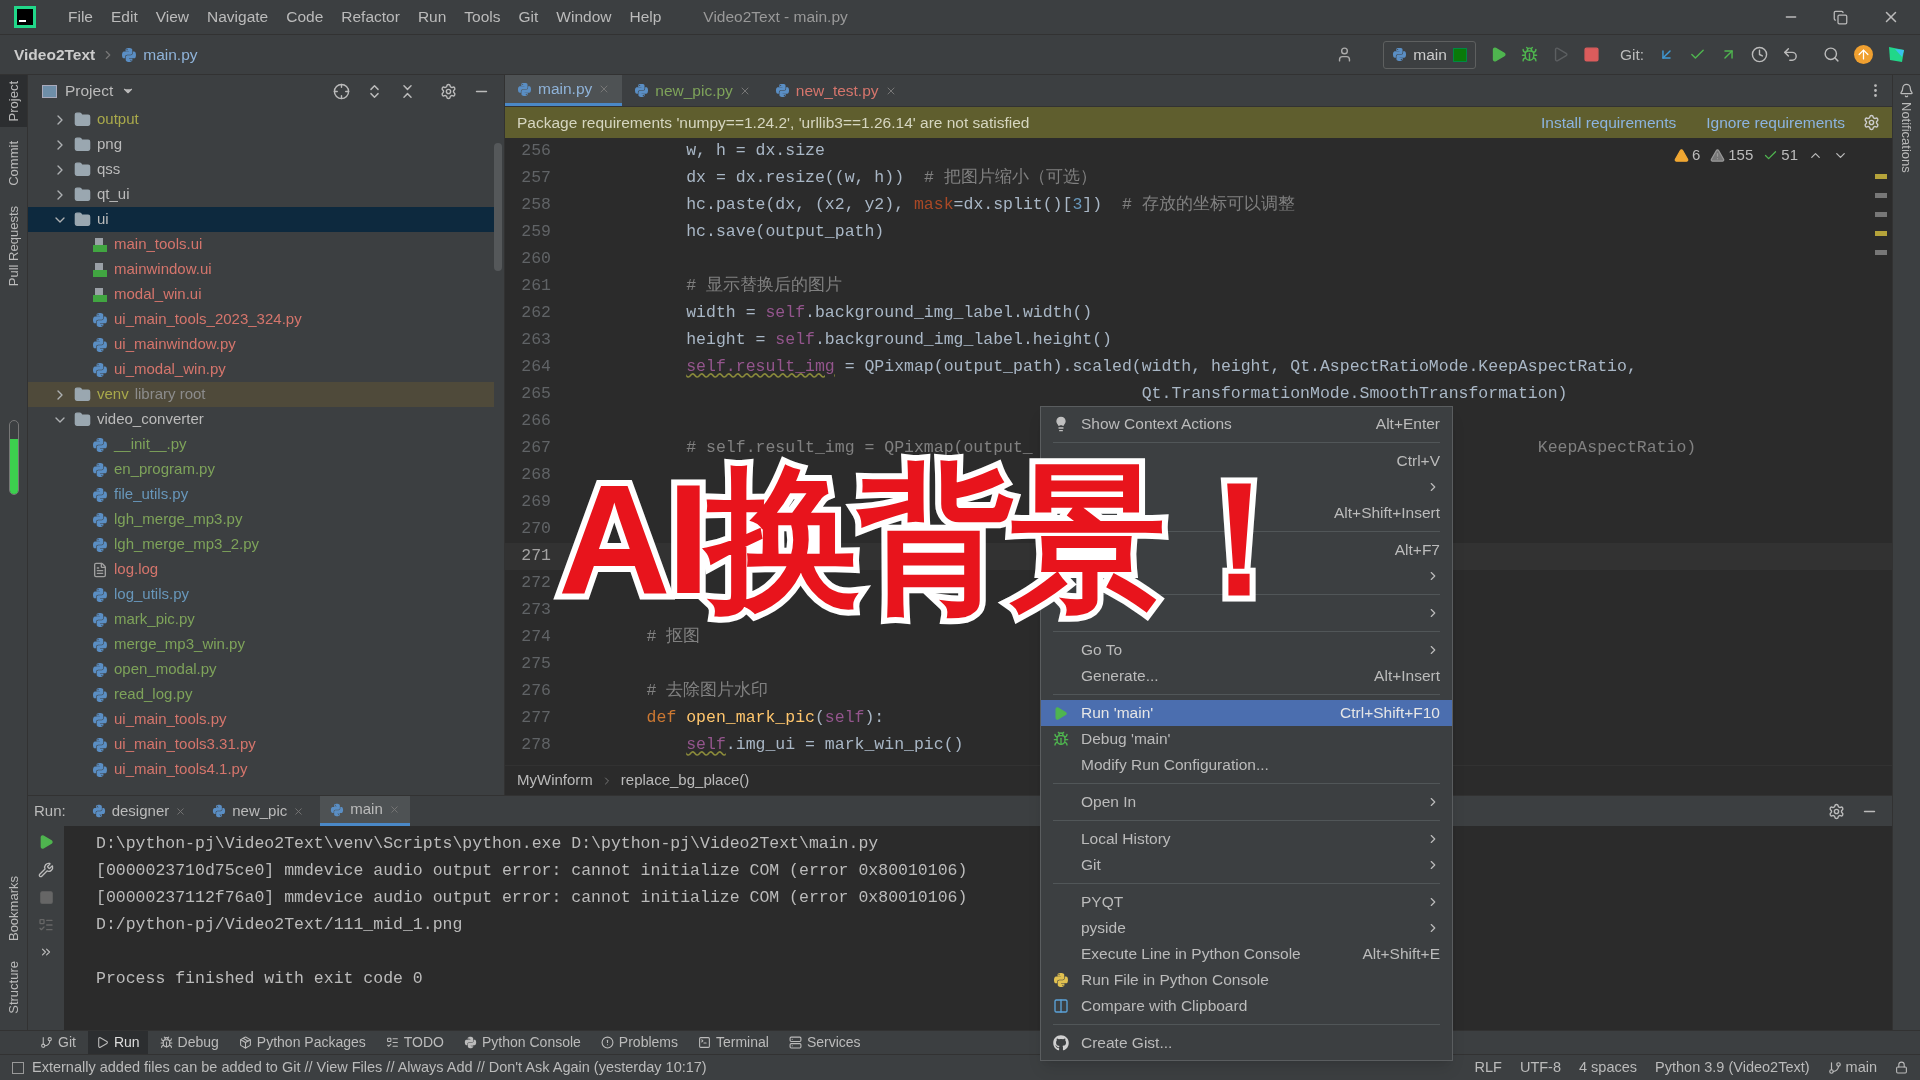  What do you see at coordinates (238, 17) in the screenshot?
I see `menu-item: Navigate` at bounding box center [238, 17].